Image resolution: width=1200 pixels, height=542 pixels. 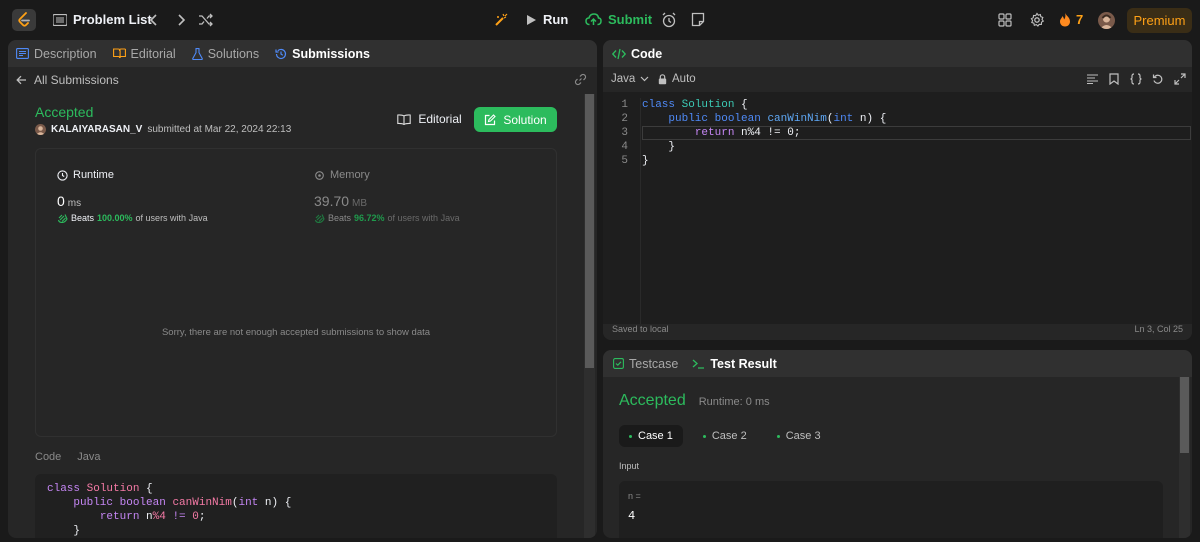 I want to click on editor-line-3: return n%4 != 0;, so click(x=747, y=133).